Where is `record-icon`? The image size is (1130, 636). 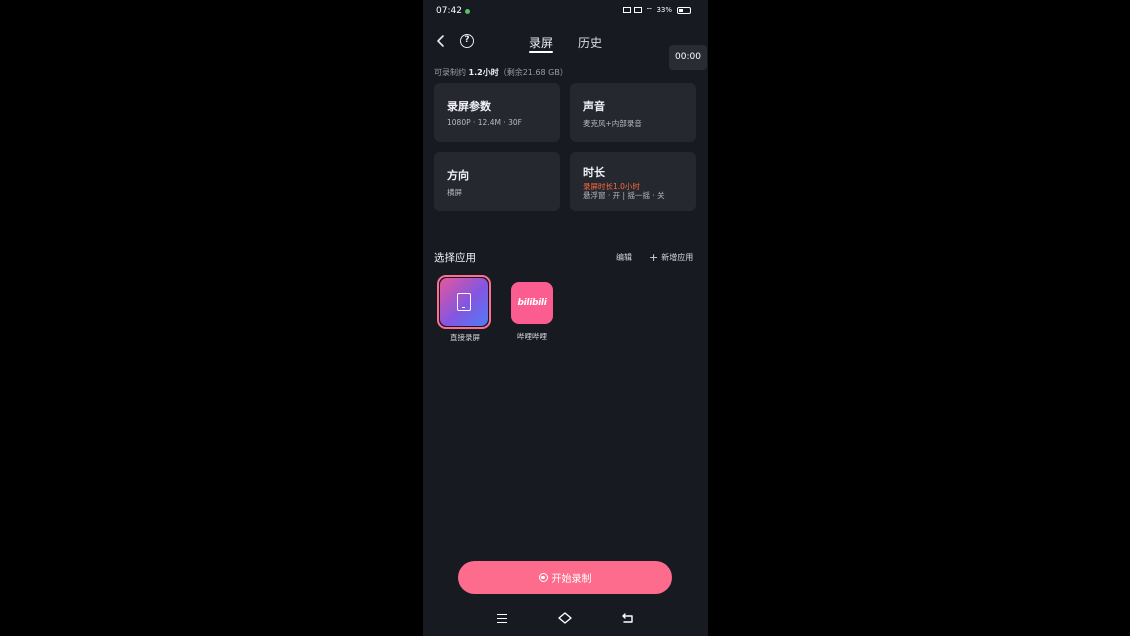 record-icon is located at coordinates (543, 577).